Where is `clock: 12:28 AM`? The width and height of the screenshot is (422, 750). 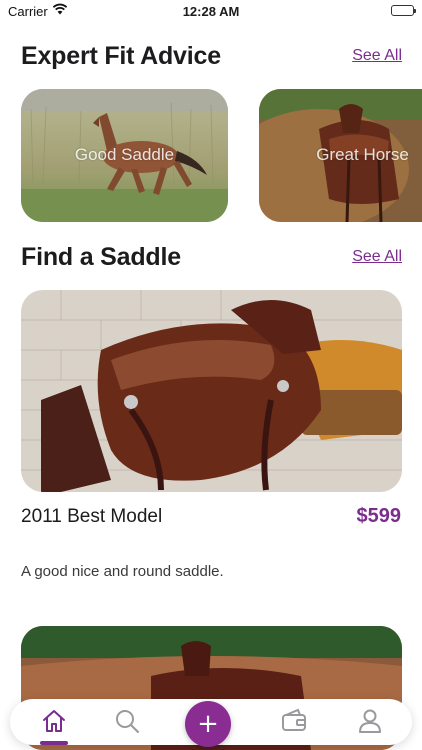 clock: 12:28 AM is located at coordinates (211, 11).